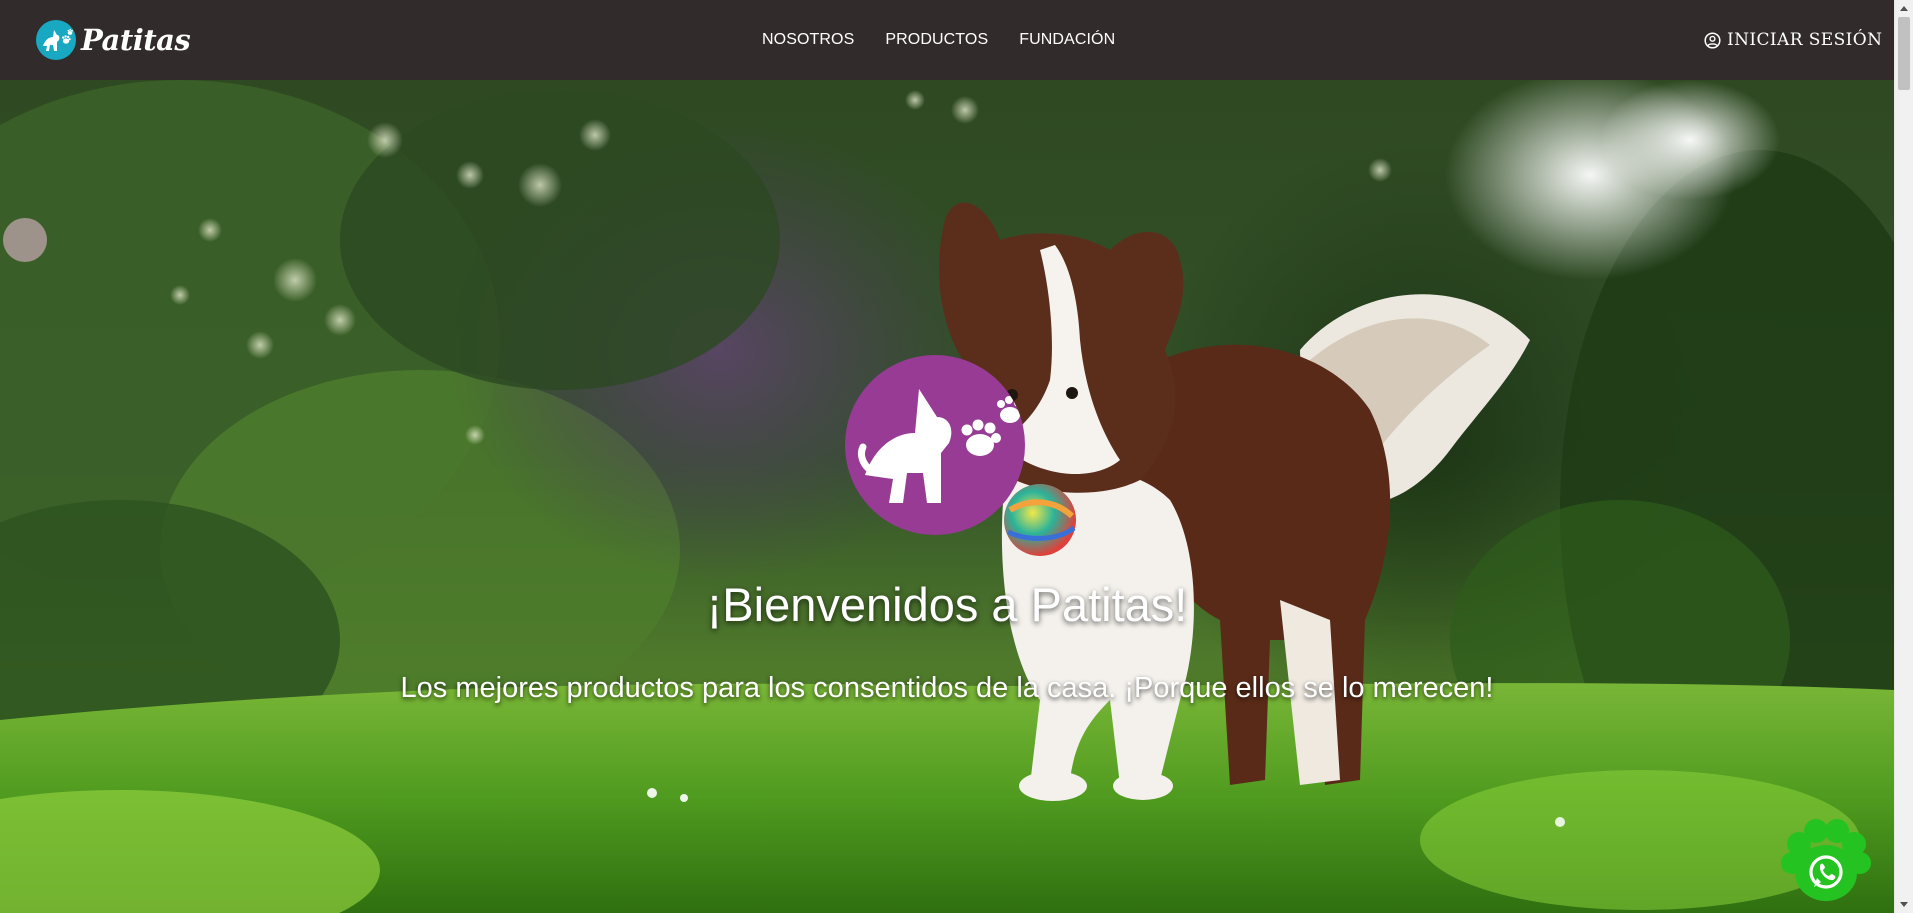 This screenshot has width=1913, height=913. I want to click on page-scrollbar, so click(1903, 456).